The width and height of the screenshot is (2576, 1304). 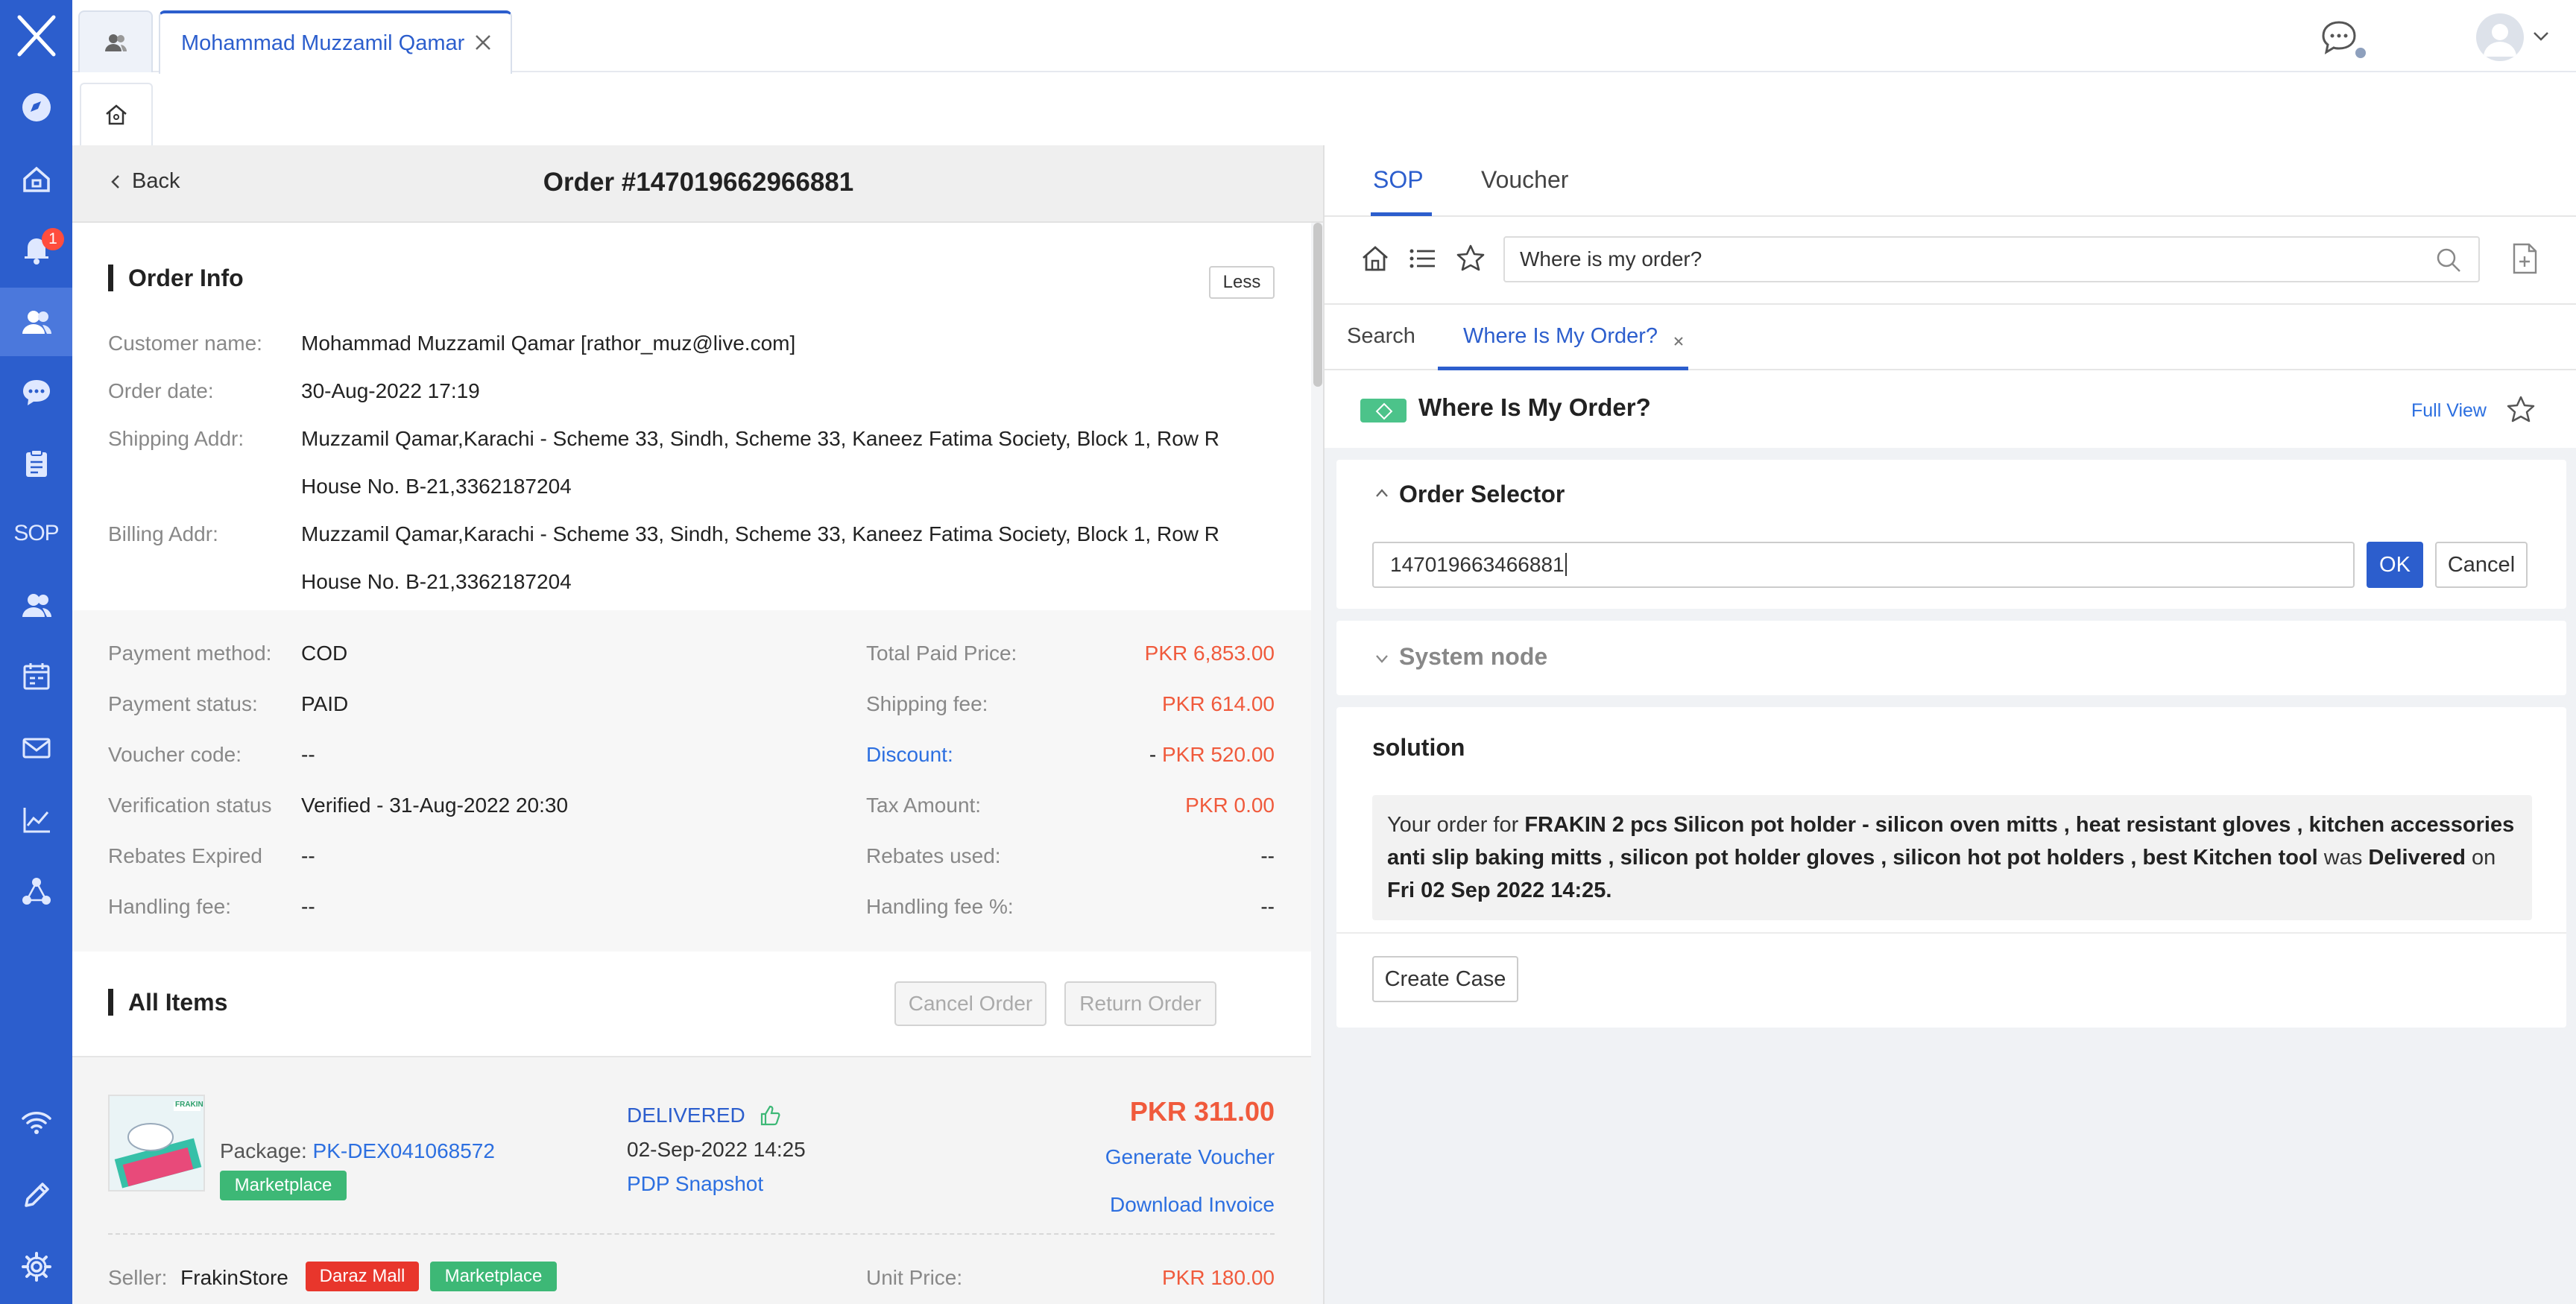 What do you see at coordinates (2449, 411) in the screenshot?
I see `full-view-link: Full View` at bounding box center [2449, 411].